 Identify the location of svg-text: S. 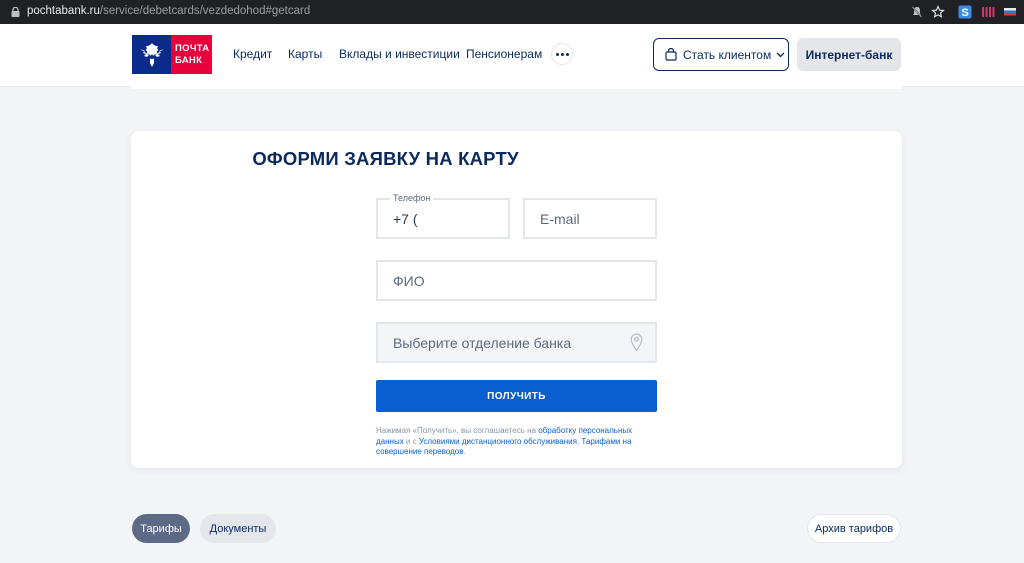
(964, 13).